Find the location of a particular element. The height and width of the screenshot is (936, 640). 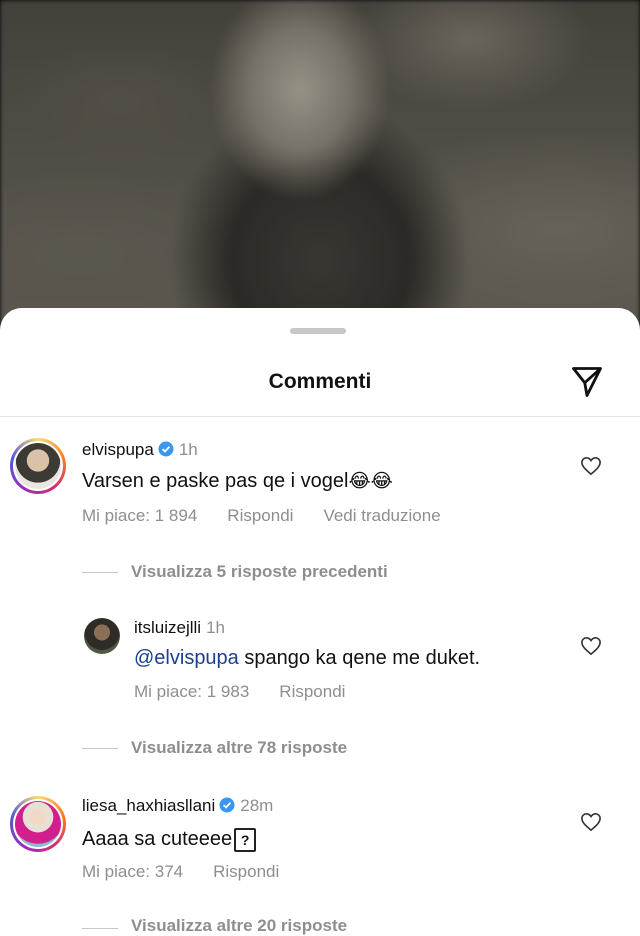

translate-button: Vedi traduzione is located at coordinates (381, 515).